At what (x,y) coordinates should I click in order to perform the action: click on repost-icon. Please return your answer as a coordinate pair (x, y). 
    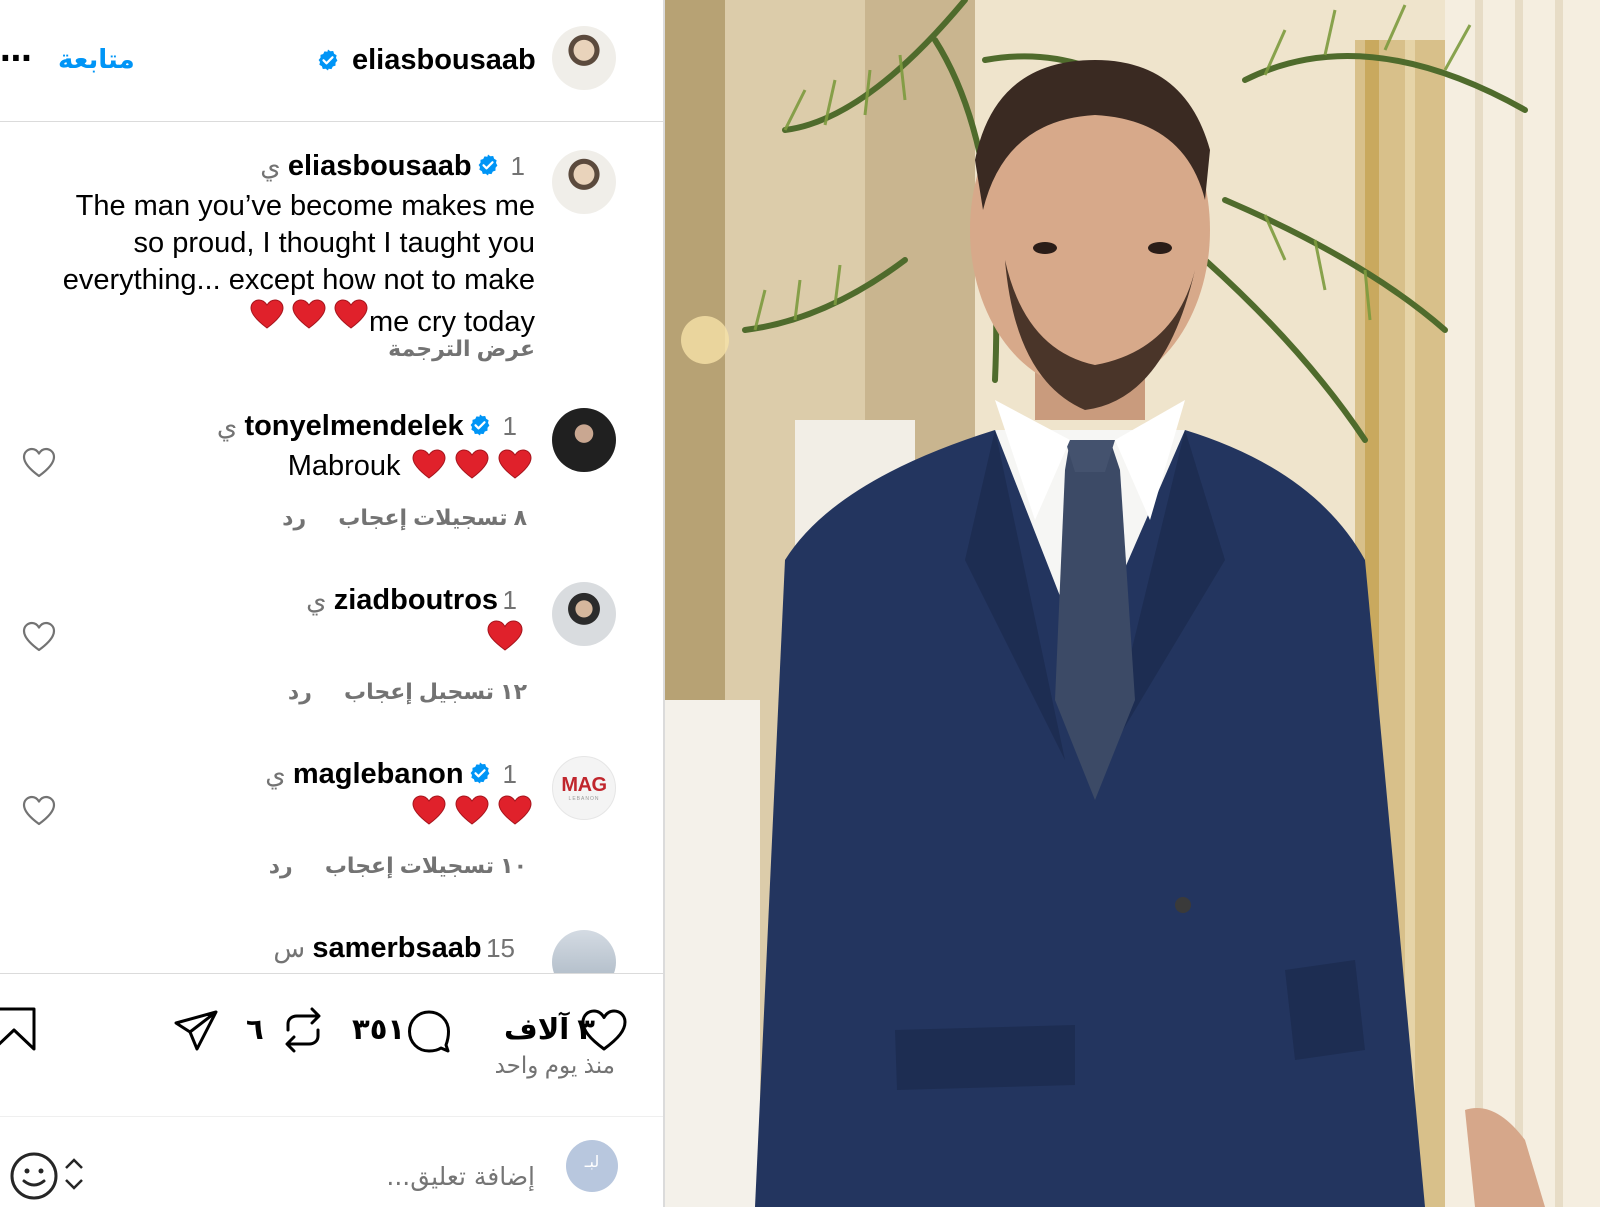
    Looking at the image, I should click on (303, 1030).